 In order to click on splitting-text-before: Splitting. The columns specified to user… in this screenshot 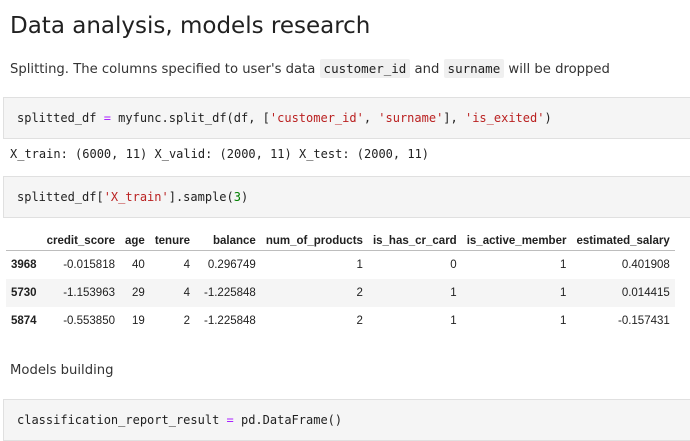, I will do `click(165, 69)`.